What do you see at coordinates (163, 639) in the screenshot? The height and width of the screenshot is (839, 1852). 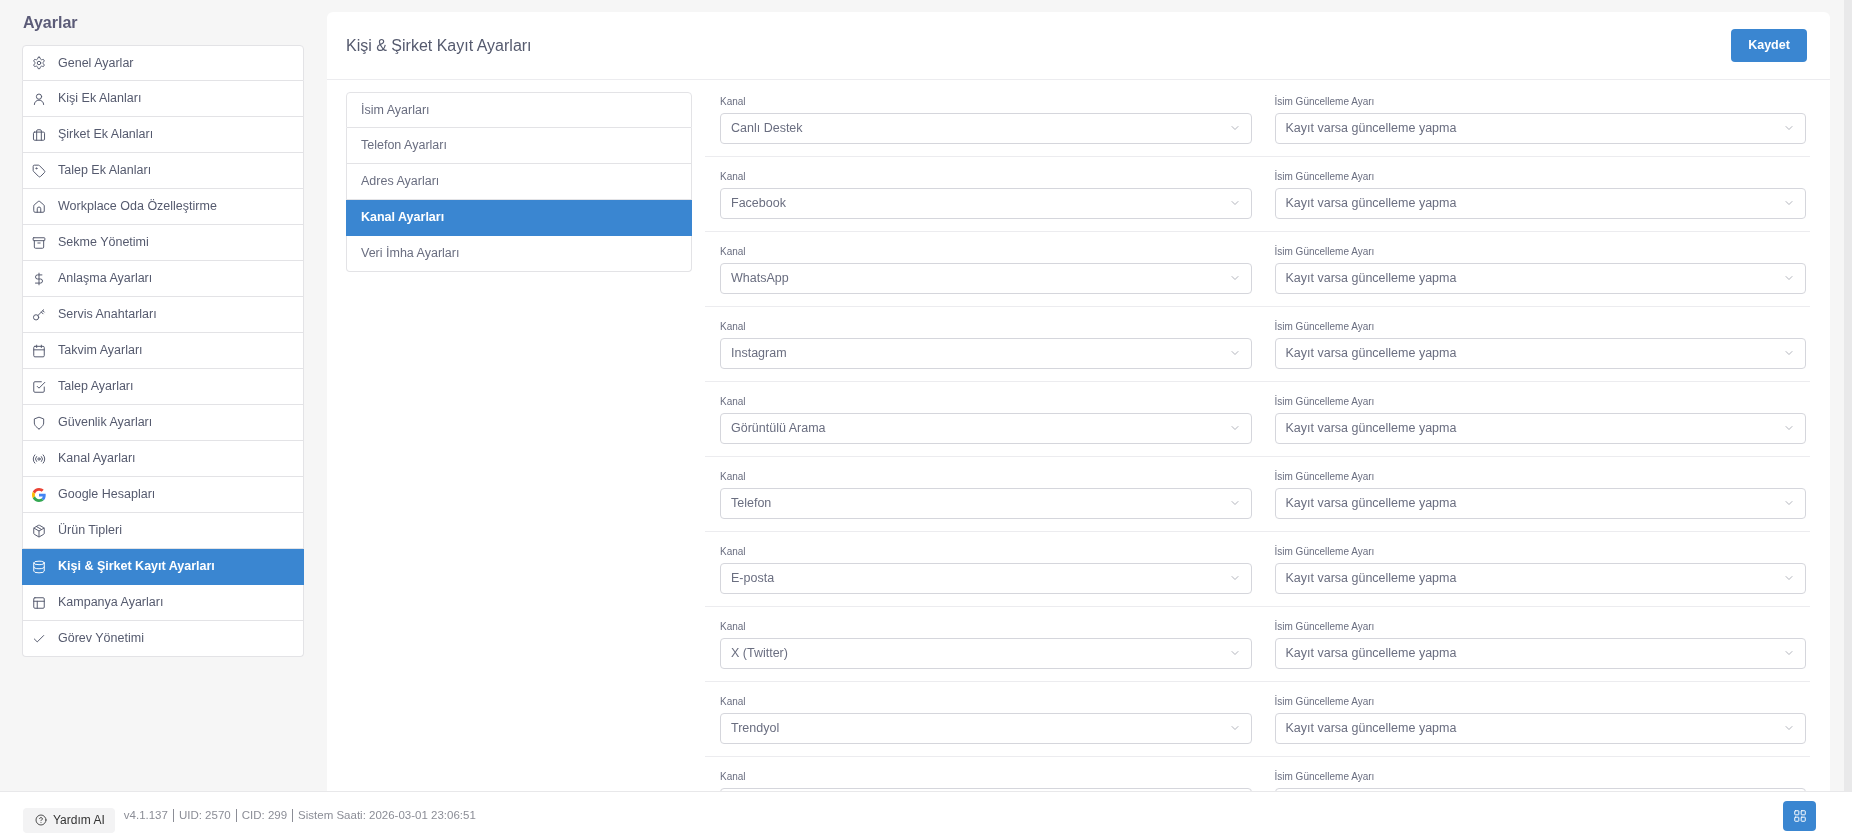 I see `sidebar-item: Görev Yönetimi` at bounding box center [163, 639].